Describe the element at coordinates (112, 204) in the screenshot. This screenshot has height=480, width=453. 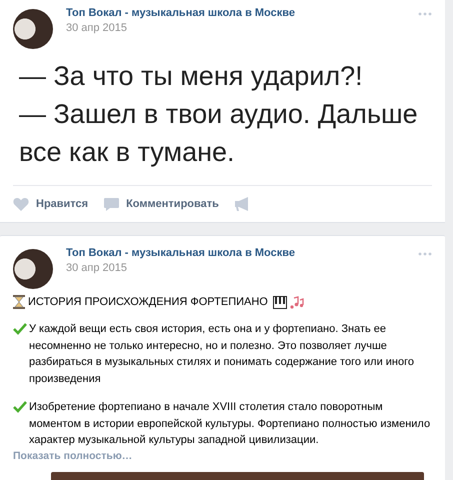
I see `speech-bubble-icon` at that location.